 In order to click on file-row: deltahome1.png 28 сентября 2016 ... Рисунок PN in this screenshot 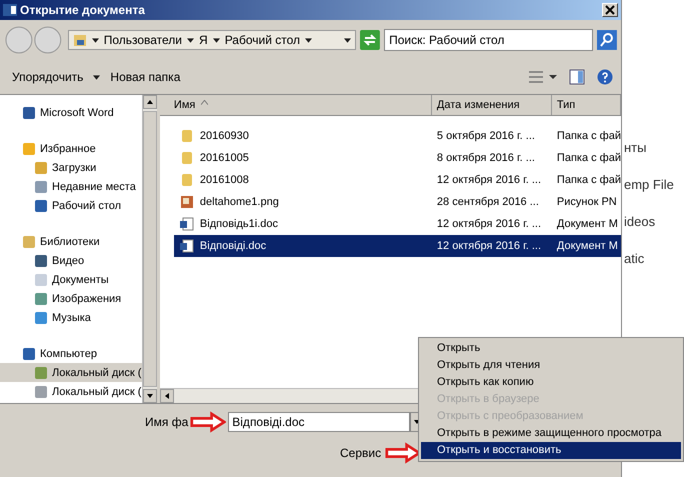, I will do `click(397, 202)`.